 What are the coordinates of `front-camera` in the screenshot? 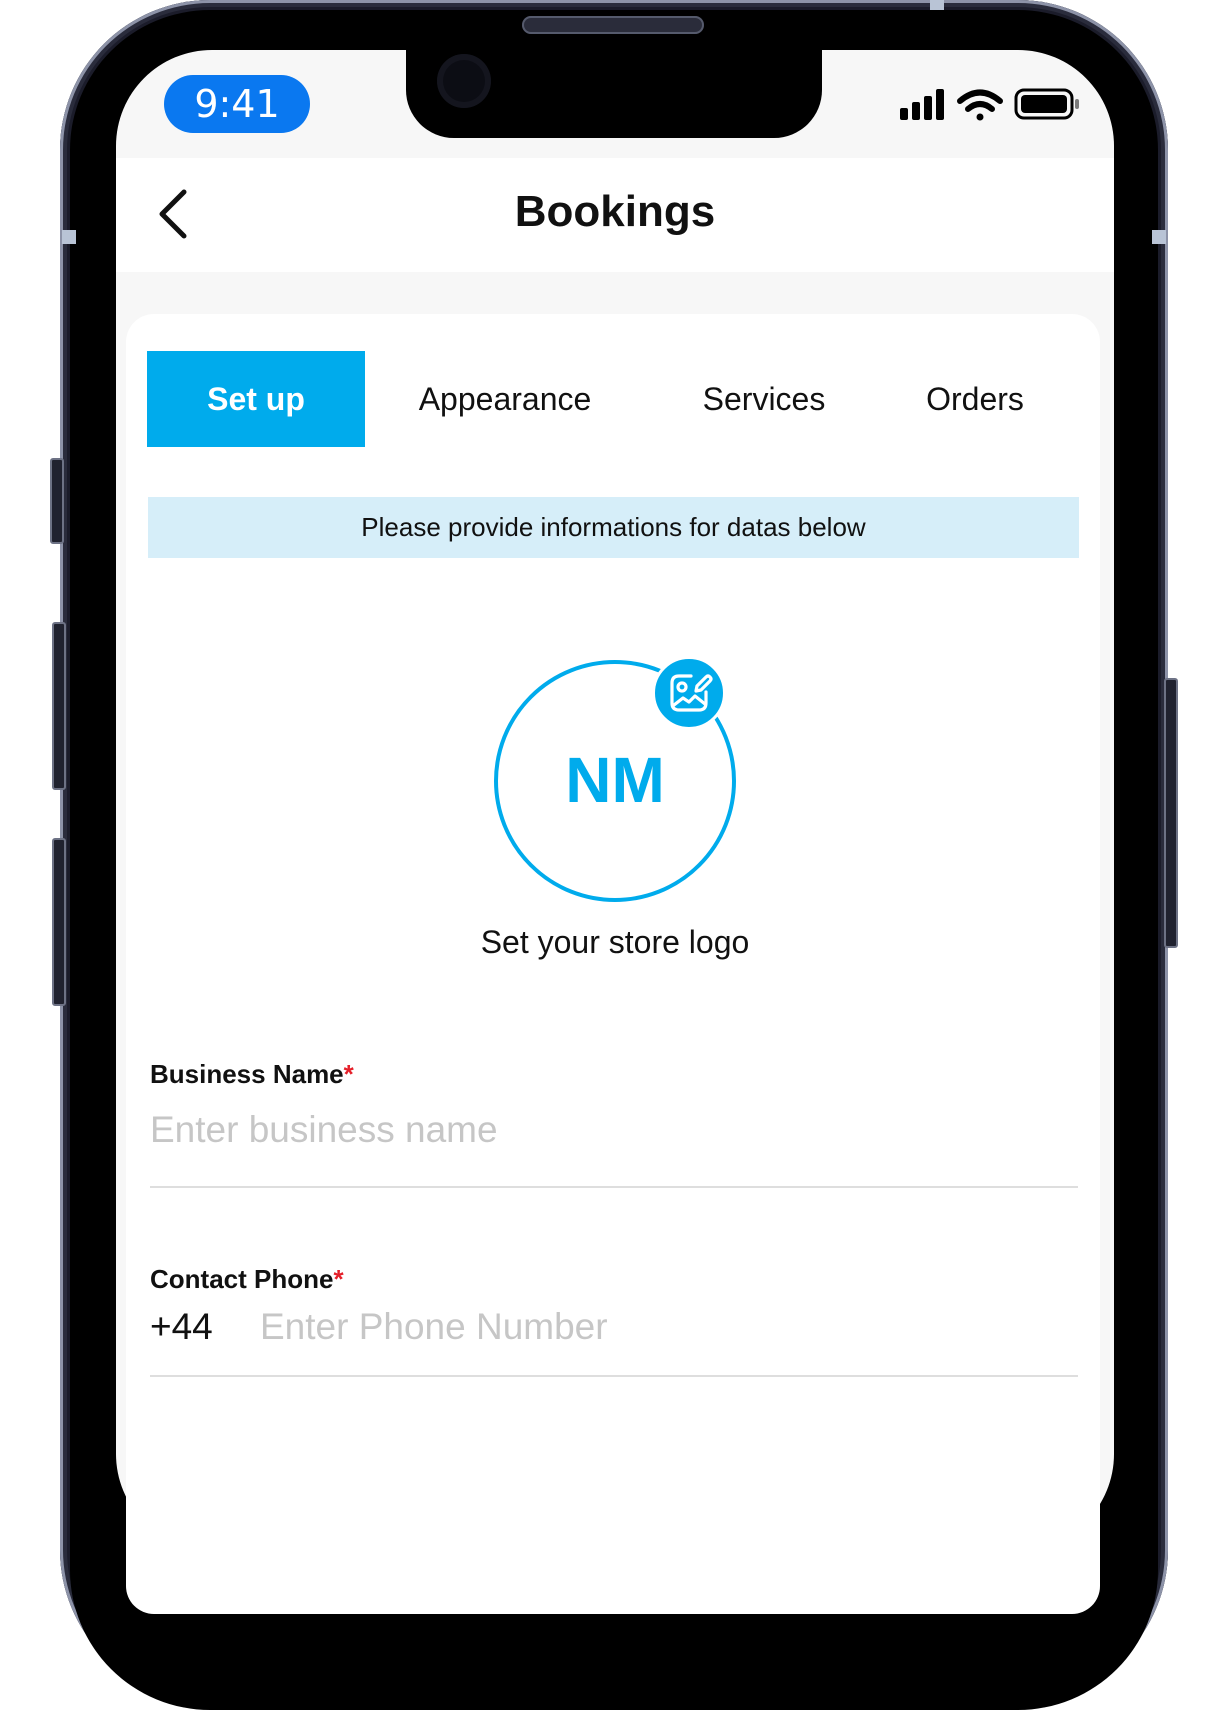 It's located at (464, 81).